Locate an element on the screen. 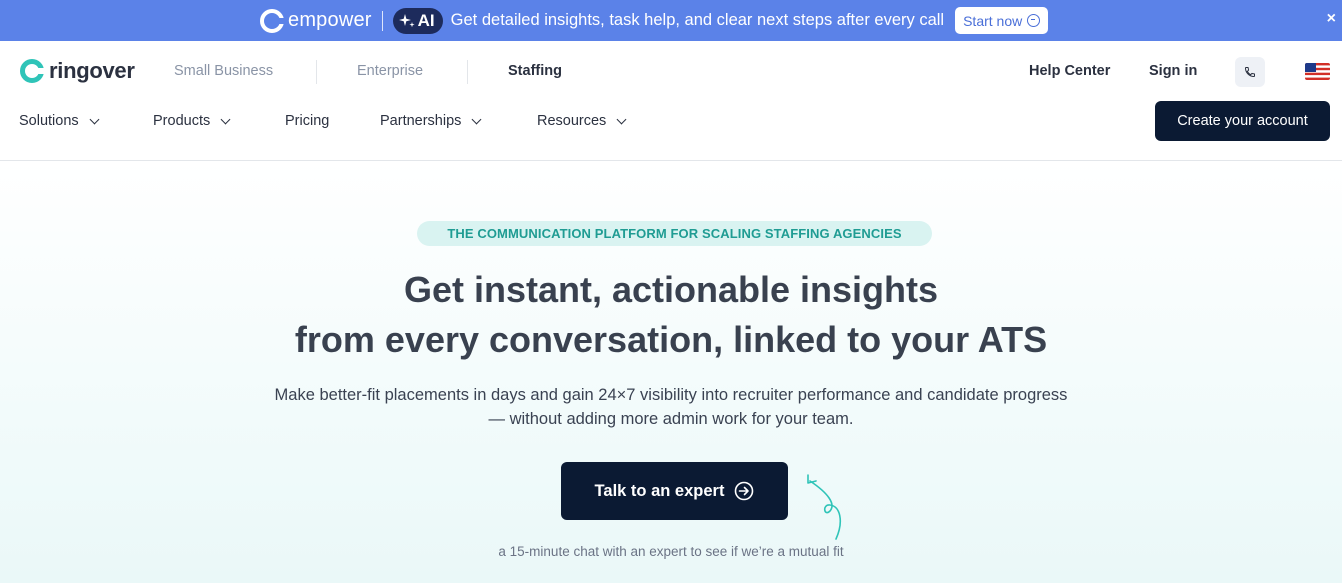 Image resolution: width=1342 pixels, height=583 pixels. phone-button is located at coordinates (1250, 72).